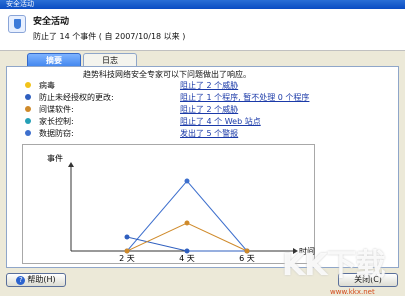  I want to click on help-button-label: 帮助(H), so click(41, 279).